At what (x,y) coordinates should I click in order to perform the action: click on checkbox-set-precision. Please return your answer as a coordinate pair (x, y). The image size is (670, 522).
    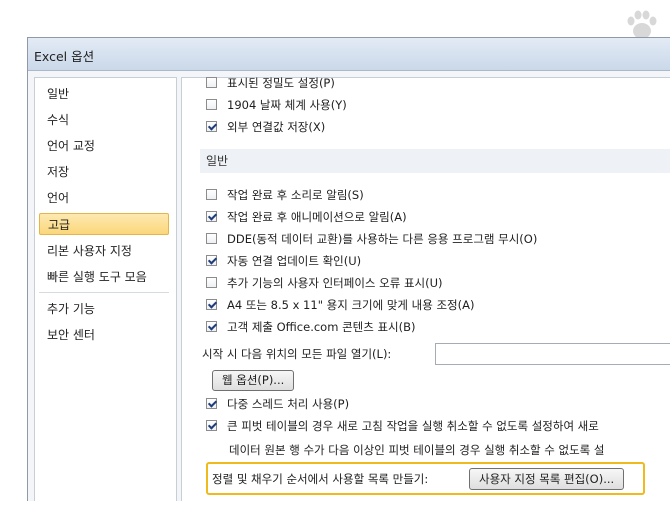
    Looking at the image, I should click on (211, 82).